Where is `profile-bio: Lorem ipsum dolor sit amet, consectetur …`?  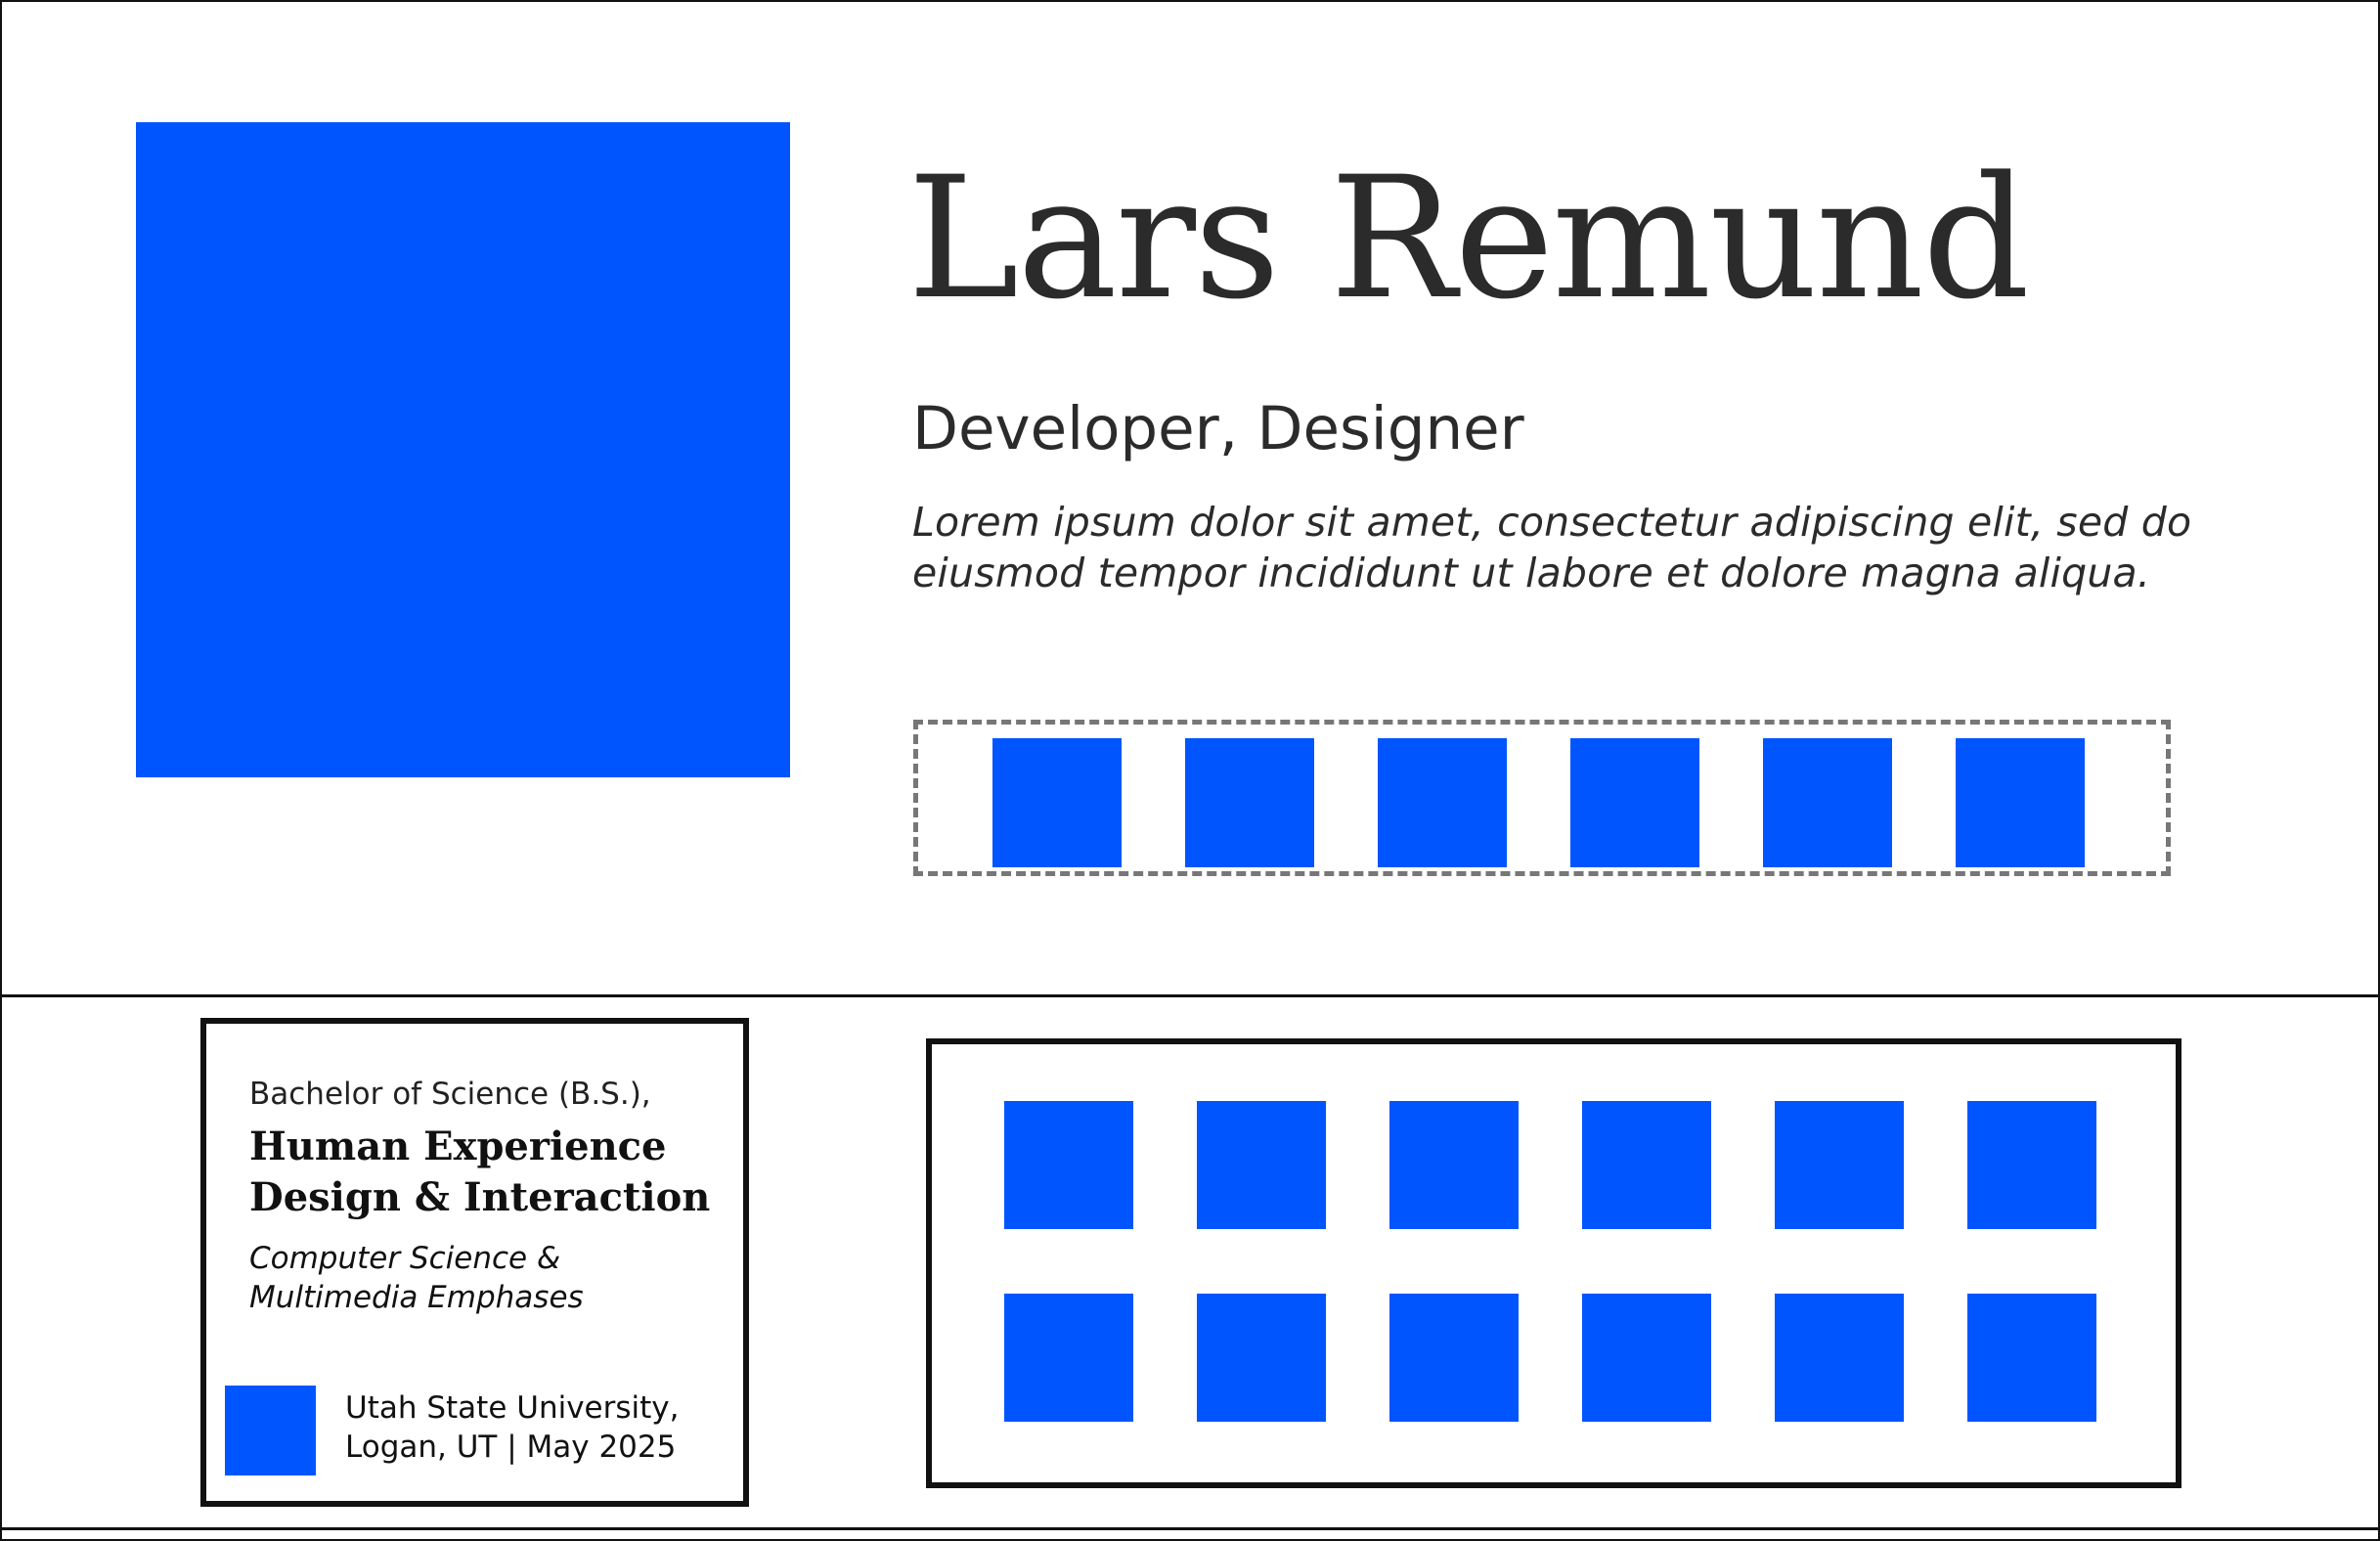 profile-bio: Lorem ipsum dolor sit amet, consectetur … is located at coordinates (1552, 547).